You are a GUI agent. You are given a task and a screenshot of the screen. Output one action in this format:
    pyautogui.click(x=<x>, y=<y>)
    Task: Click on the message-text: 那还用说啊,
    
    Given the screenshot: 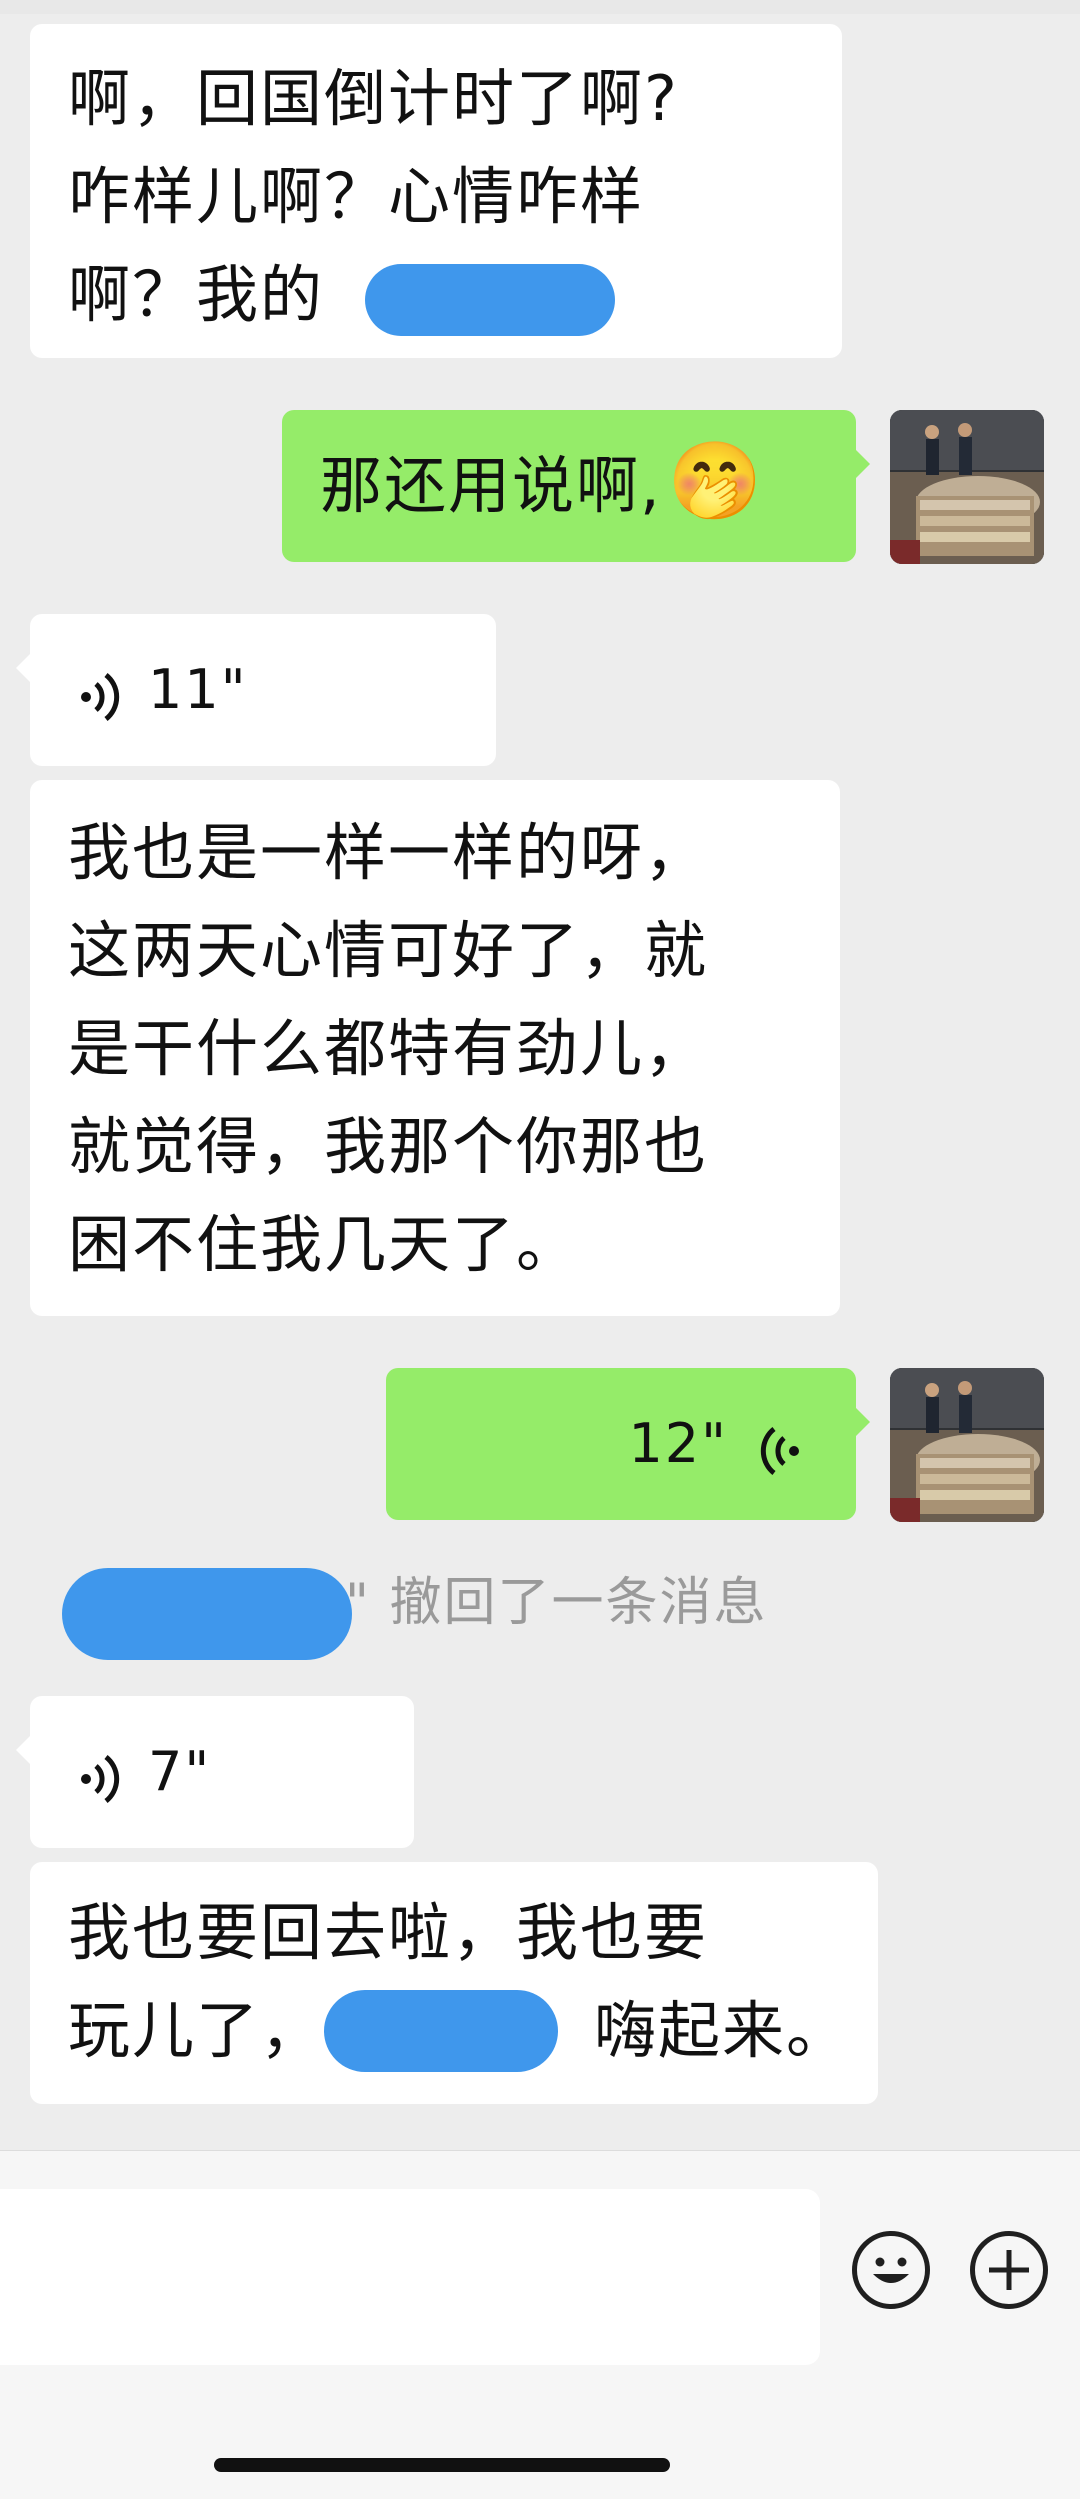 What is the action you would take?
    pyautogui.click(x=491, y=485)
    